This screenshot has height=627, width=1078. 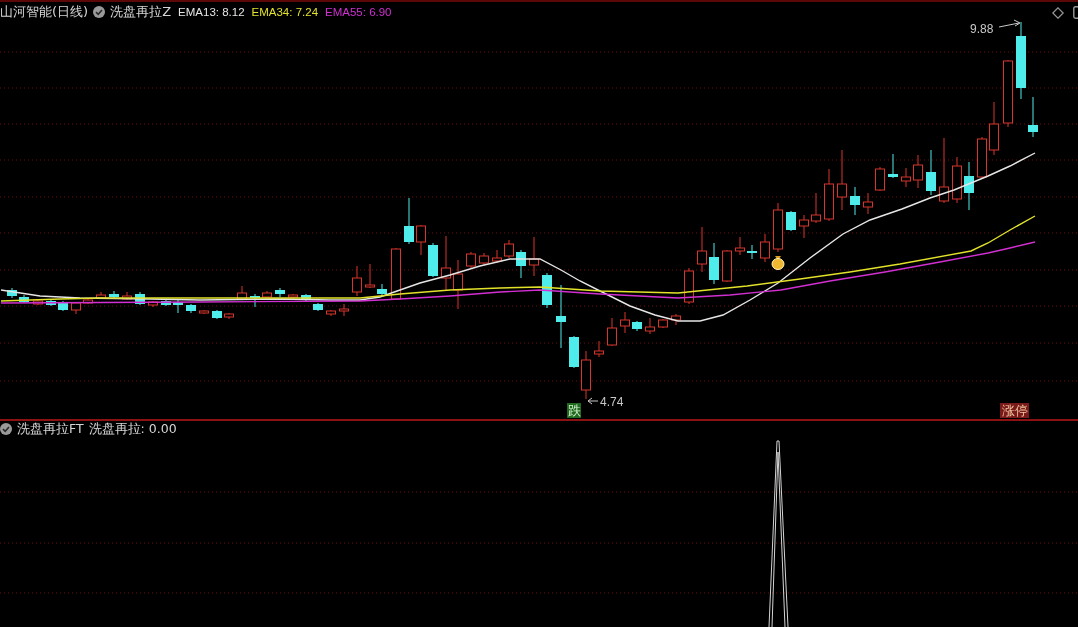 I want to click on money-bag-icon, so click(x=778, y=263).